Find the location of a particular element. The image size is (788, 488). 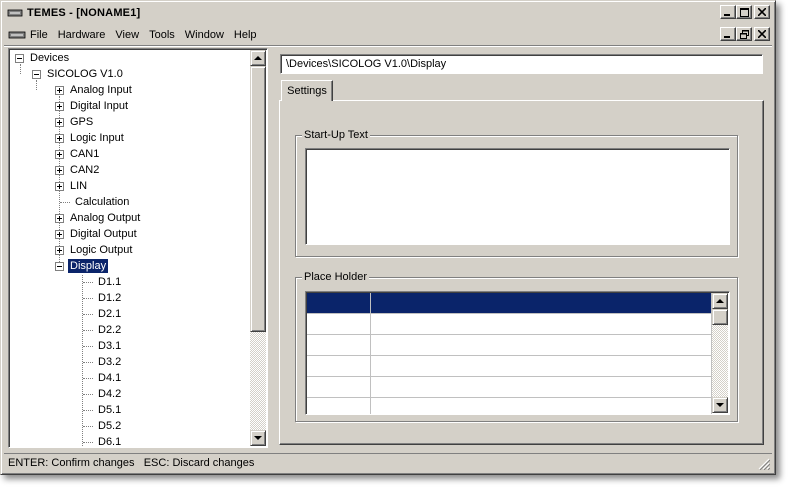

tree-node-devices: Devices is located at coordinates (43, 58).